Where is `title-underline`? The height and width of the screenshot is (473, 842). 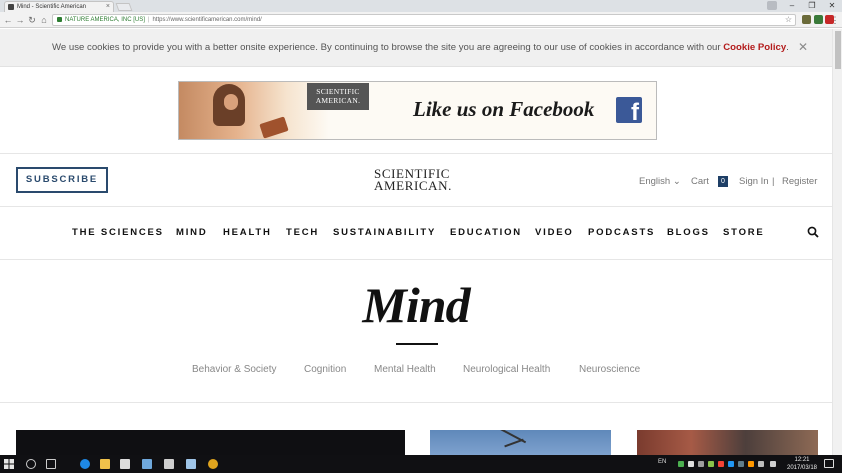
title-underline is located at coordinates (417, 344).